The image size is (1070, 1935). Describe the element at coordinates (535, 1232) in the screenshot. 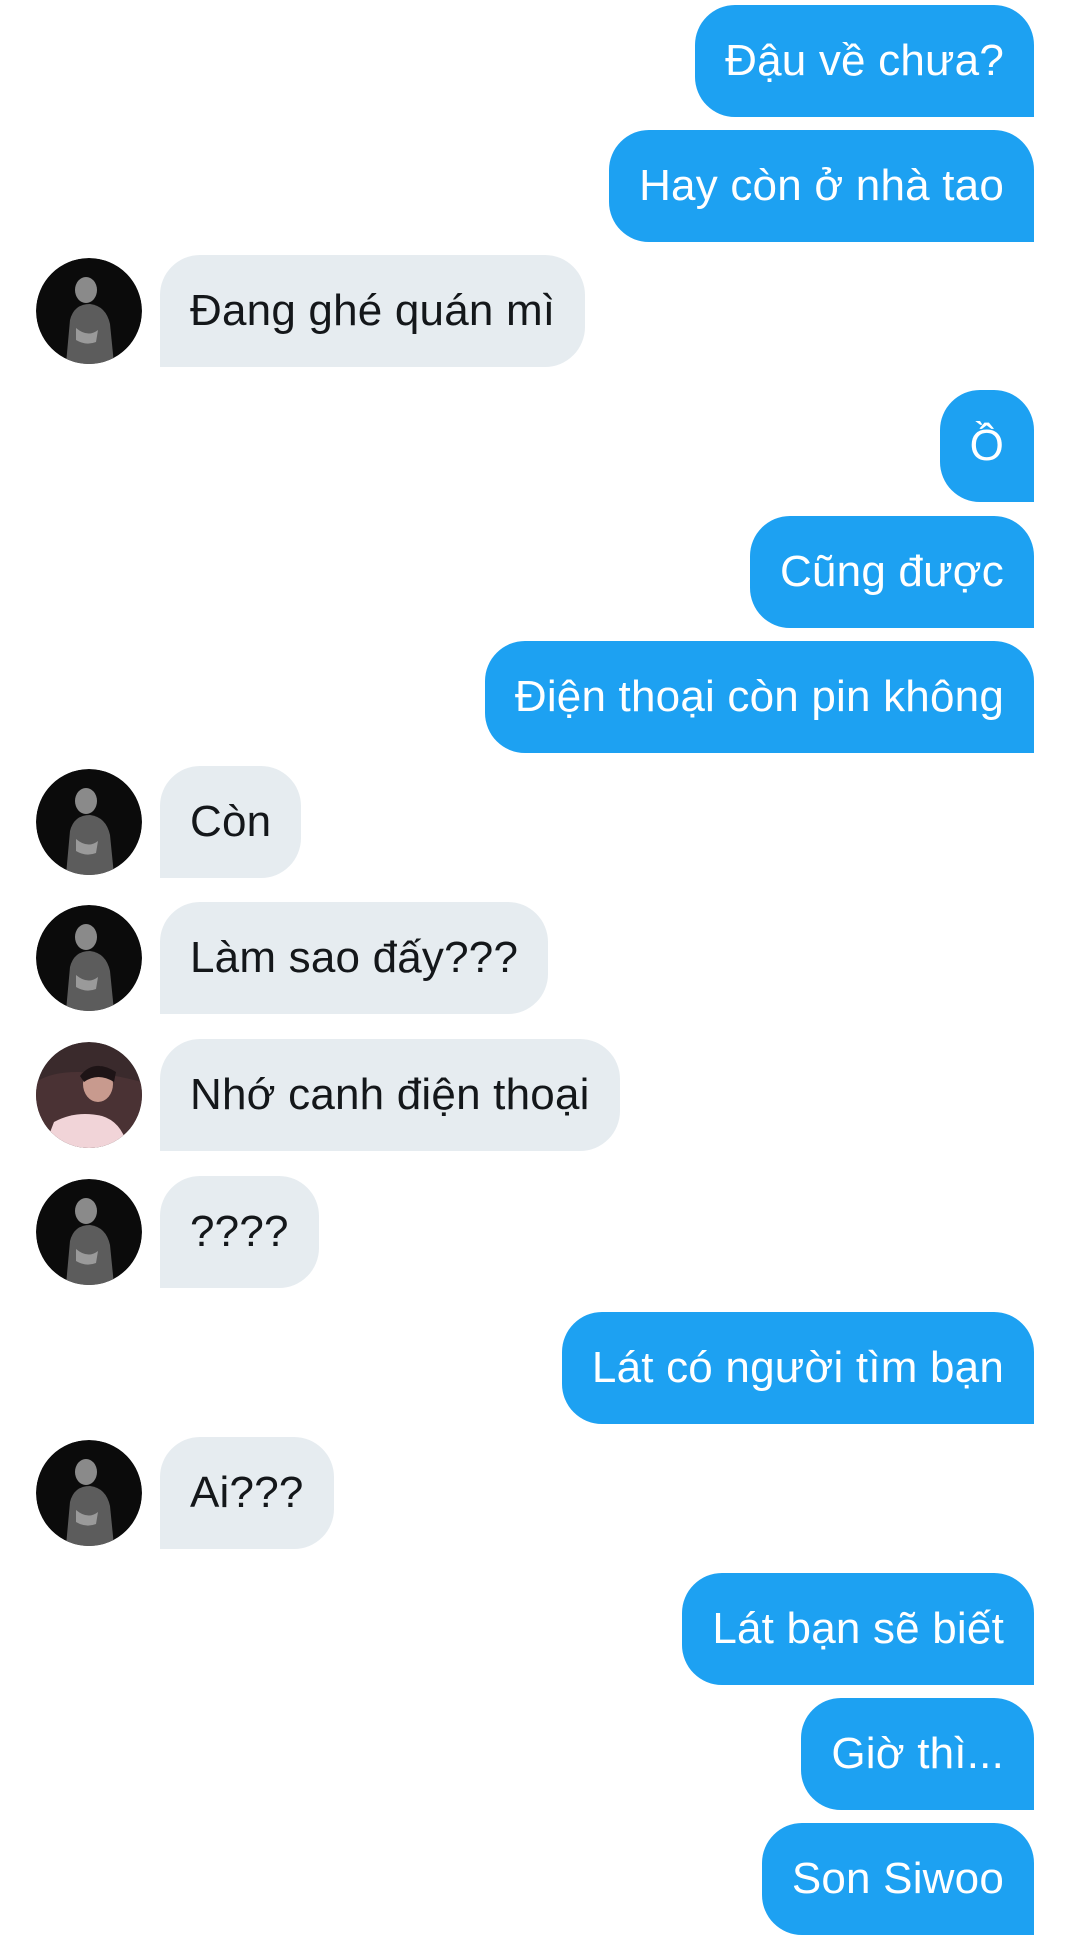

I see `message-incoming: ????` at that location.